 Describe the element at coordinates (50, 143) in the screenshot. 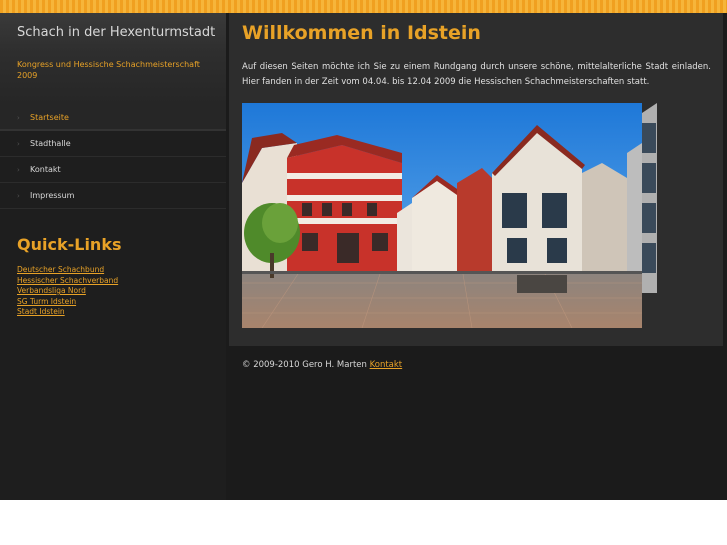

I see `nav-item-label: Stadthalle` at that location.